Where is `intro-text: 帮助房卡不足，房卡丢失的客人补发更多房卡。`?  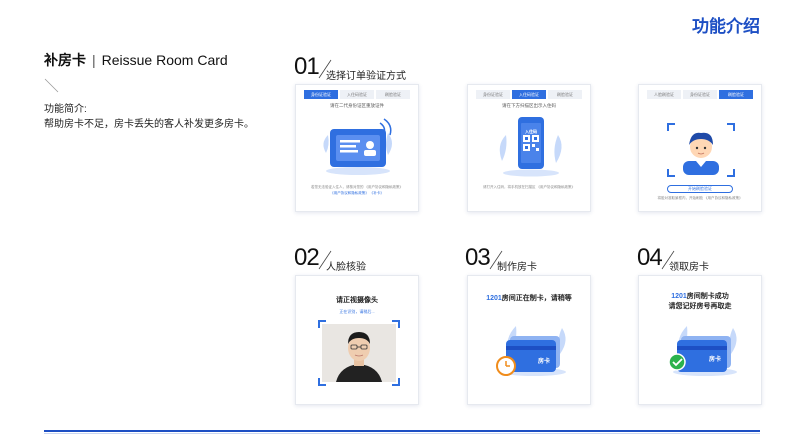 intro-text: 帮助房卡不足，房卡丢失的客人补发更多房卡。 is located at coordinates (149, 124).